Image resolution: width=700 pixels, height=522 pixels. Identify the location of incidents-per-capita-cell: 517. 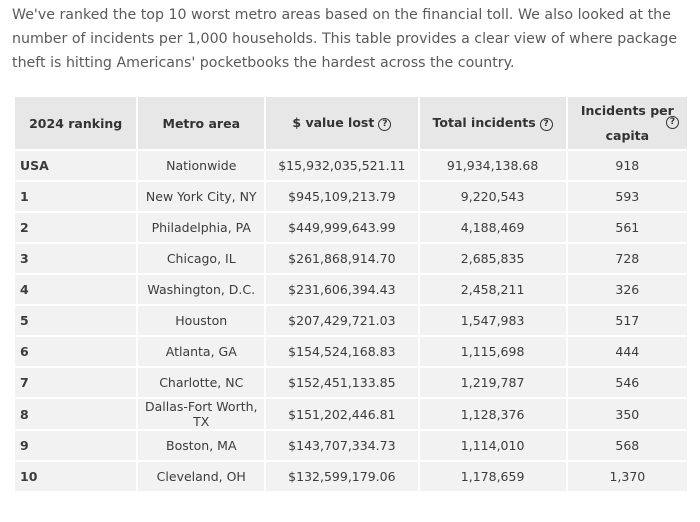
(627, 320).